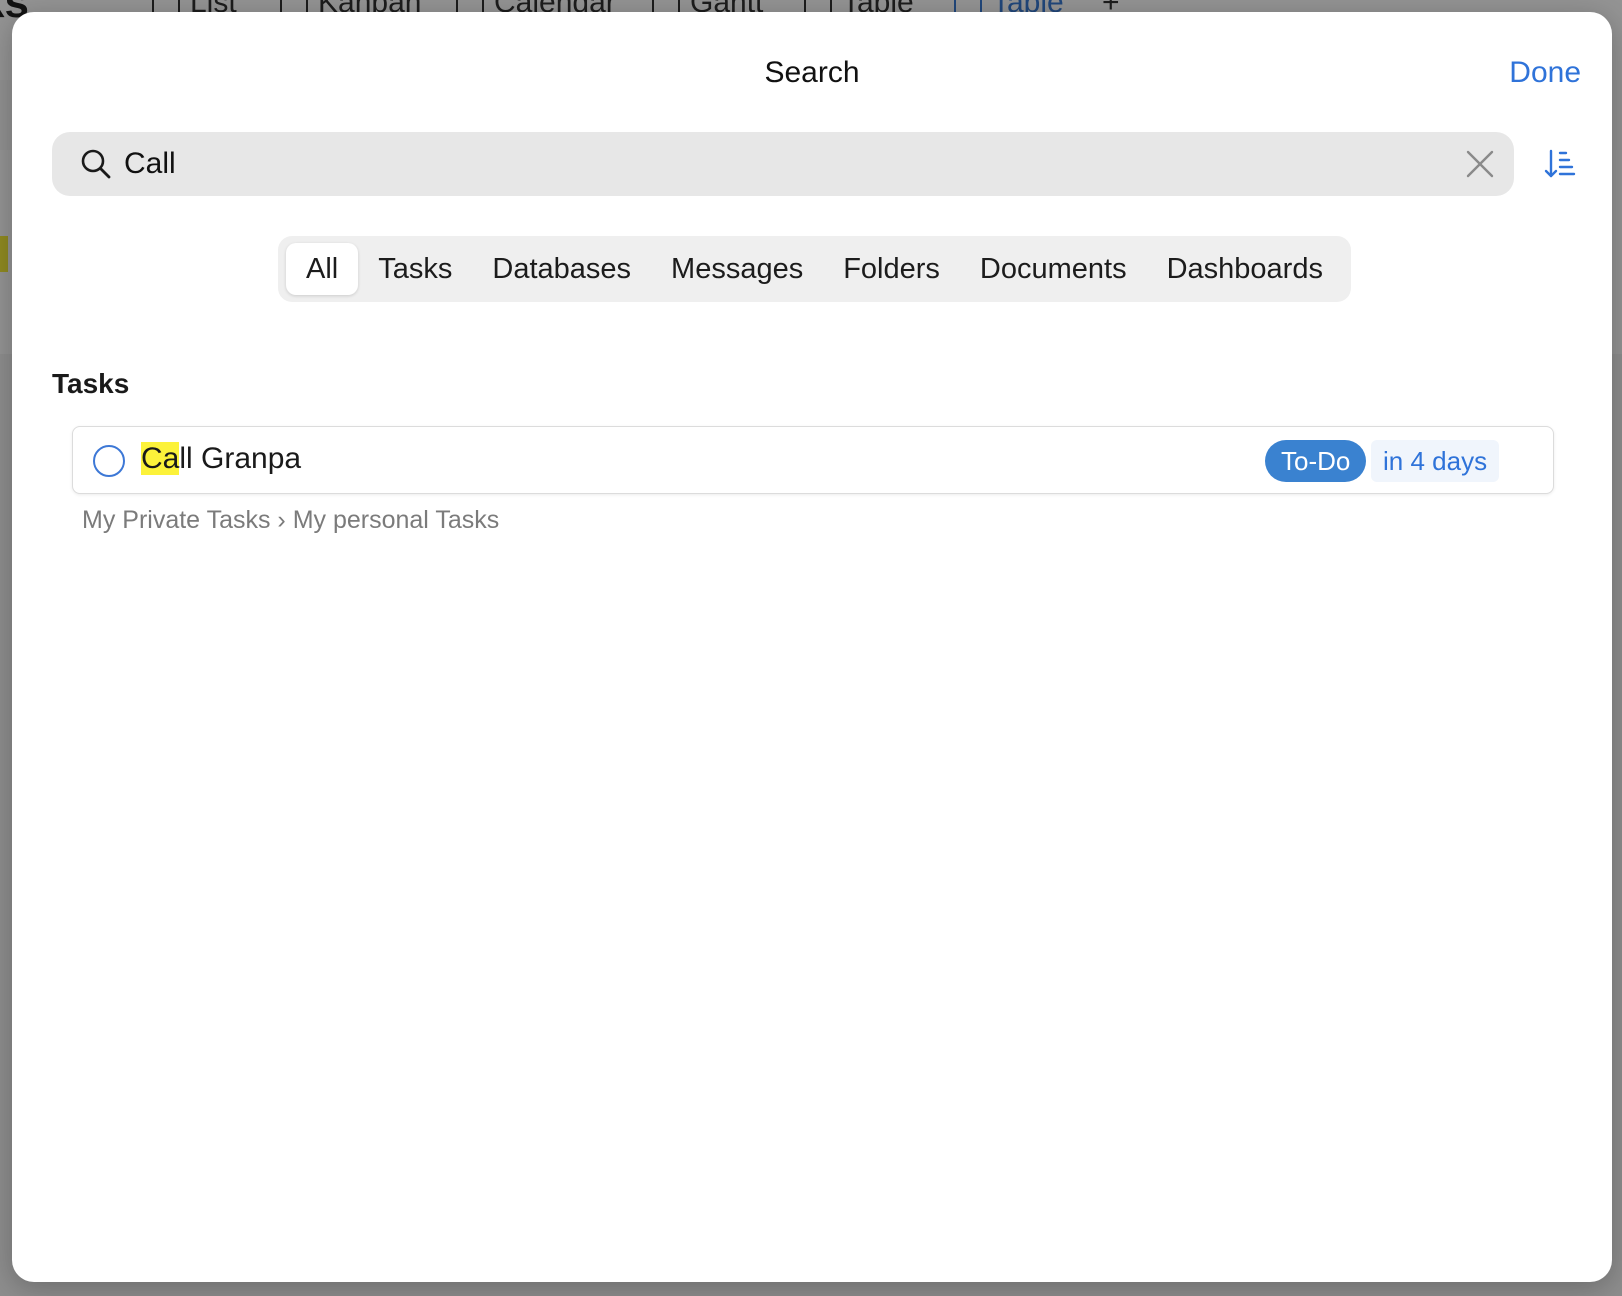 The width and height of the screenshot is (1622, 1296). I want to click on done-button: Done, so click(1545, 73).